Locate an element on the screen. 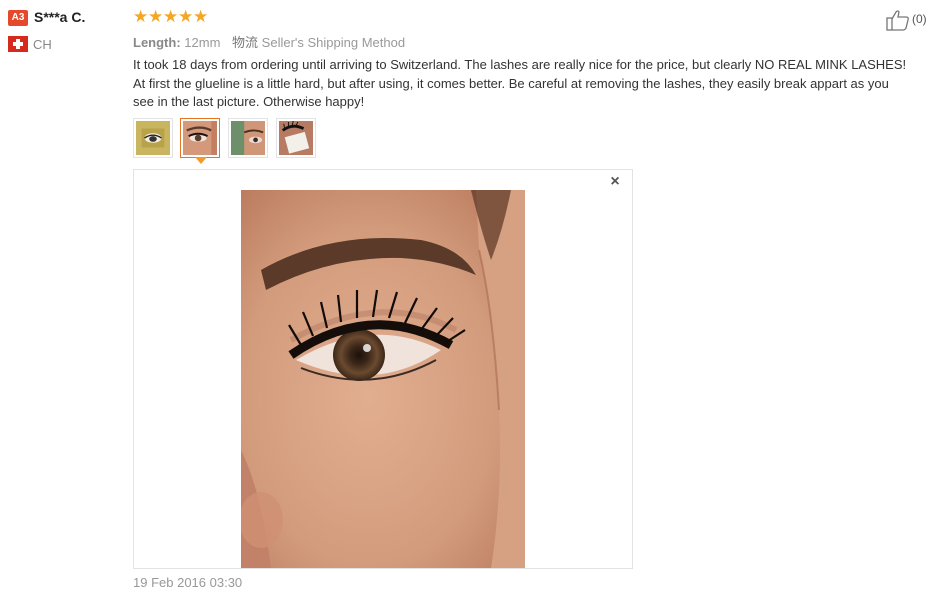  shipping-method: Seller's Shipping Method is located at coordinates (333, 42).